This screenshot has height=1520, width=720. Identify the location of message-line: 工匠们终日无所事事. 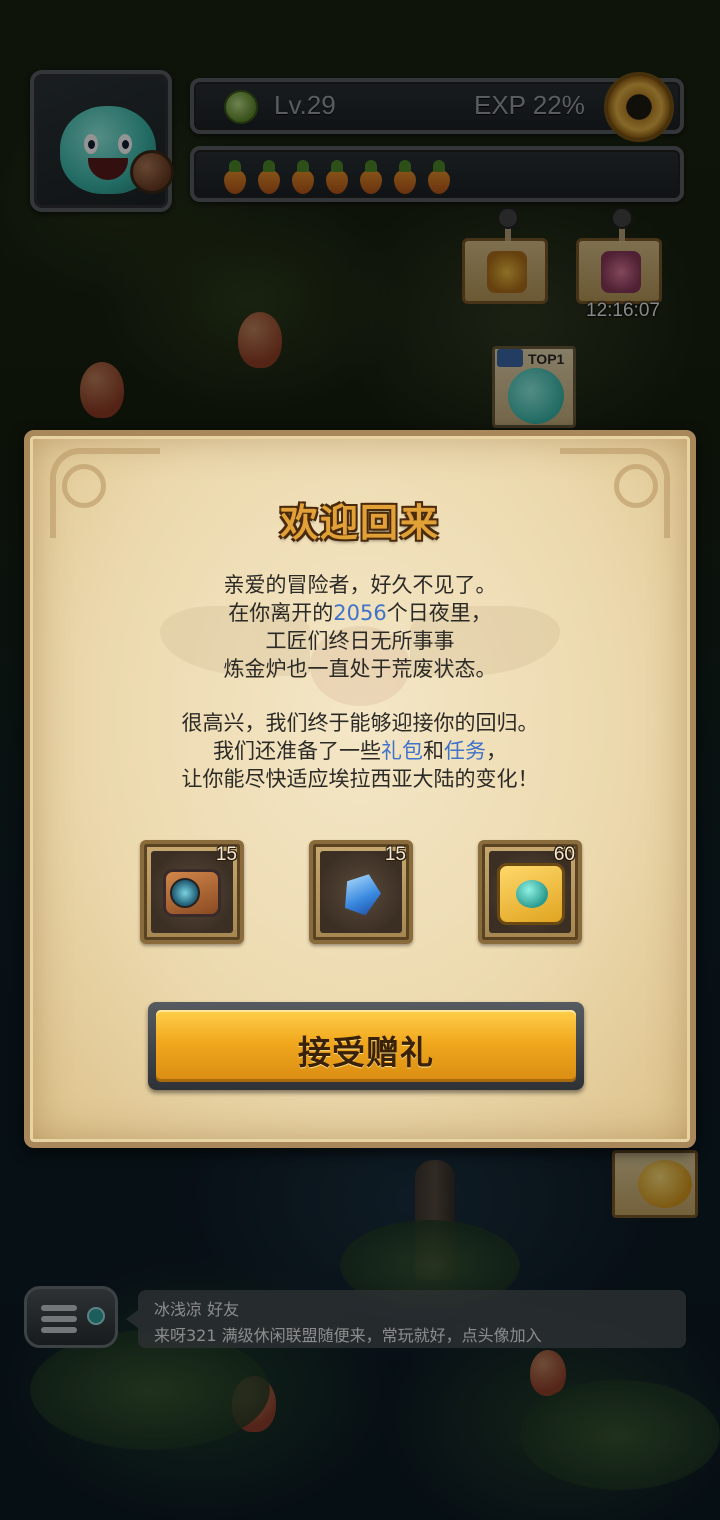
(360, 641).